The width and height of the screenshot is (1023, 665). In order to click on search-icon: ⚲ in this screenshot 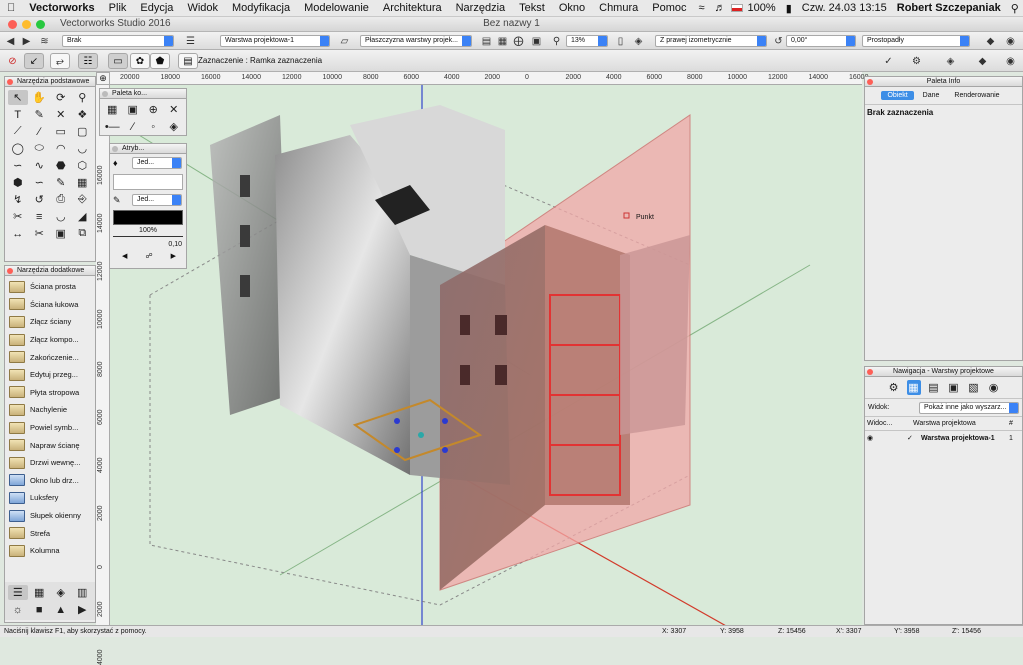, I will do `click(1014, 8)`.